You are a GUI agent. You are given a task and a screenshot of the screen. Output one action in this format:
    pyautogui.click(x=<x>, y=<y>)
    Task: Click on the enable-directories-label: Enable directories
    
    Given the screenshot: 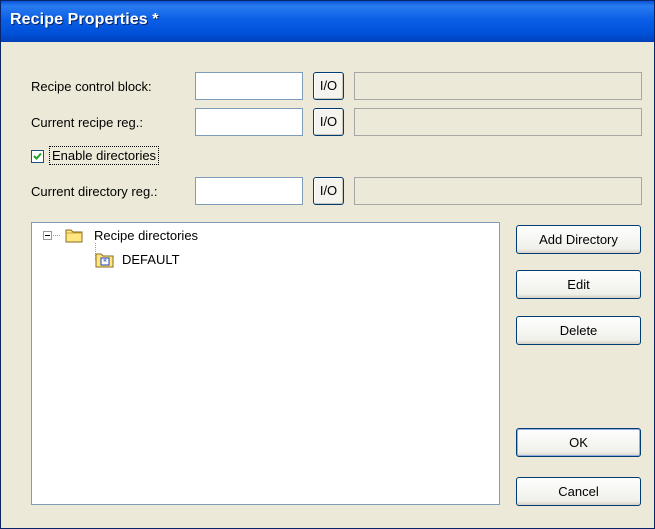 What is the action you would take?
    pyautogui.click(x=104, y=155)
    